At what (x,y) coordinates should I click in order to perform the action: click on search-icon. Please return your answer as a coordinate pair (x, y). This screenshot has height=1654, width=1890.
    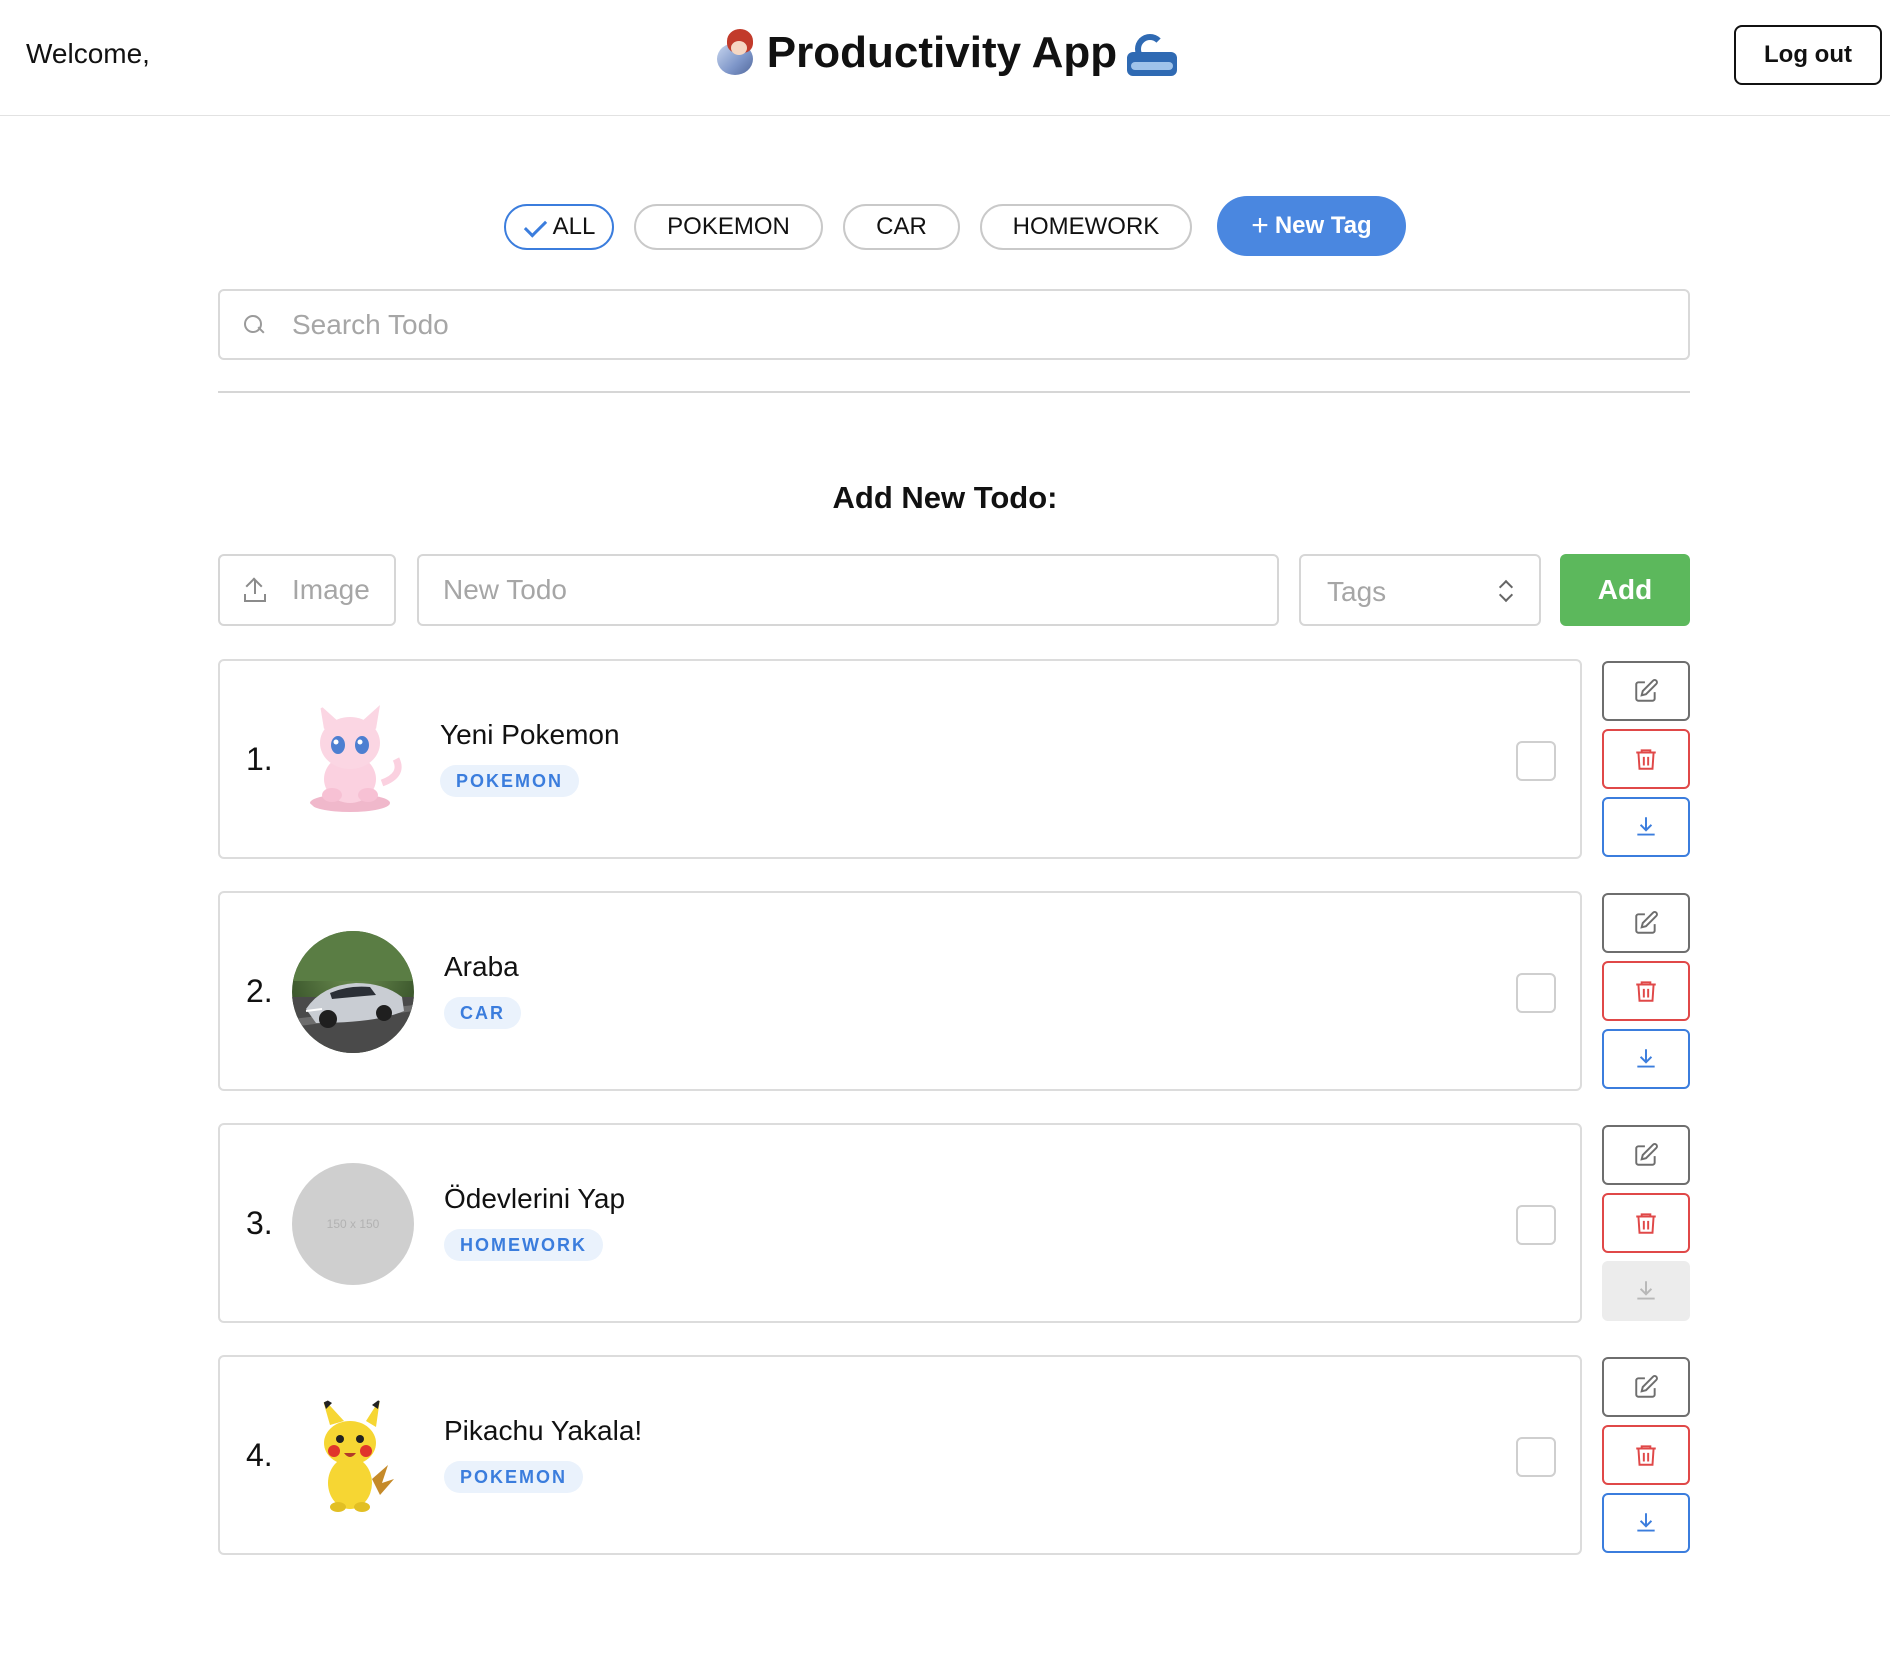
    Looking at the image, I should click on (254, 325).